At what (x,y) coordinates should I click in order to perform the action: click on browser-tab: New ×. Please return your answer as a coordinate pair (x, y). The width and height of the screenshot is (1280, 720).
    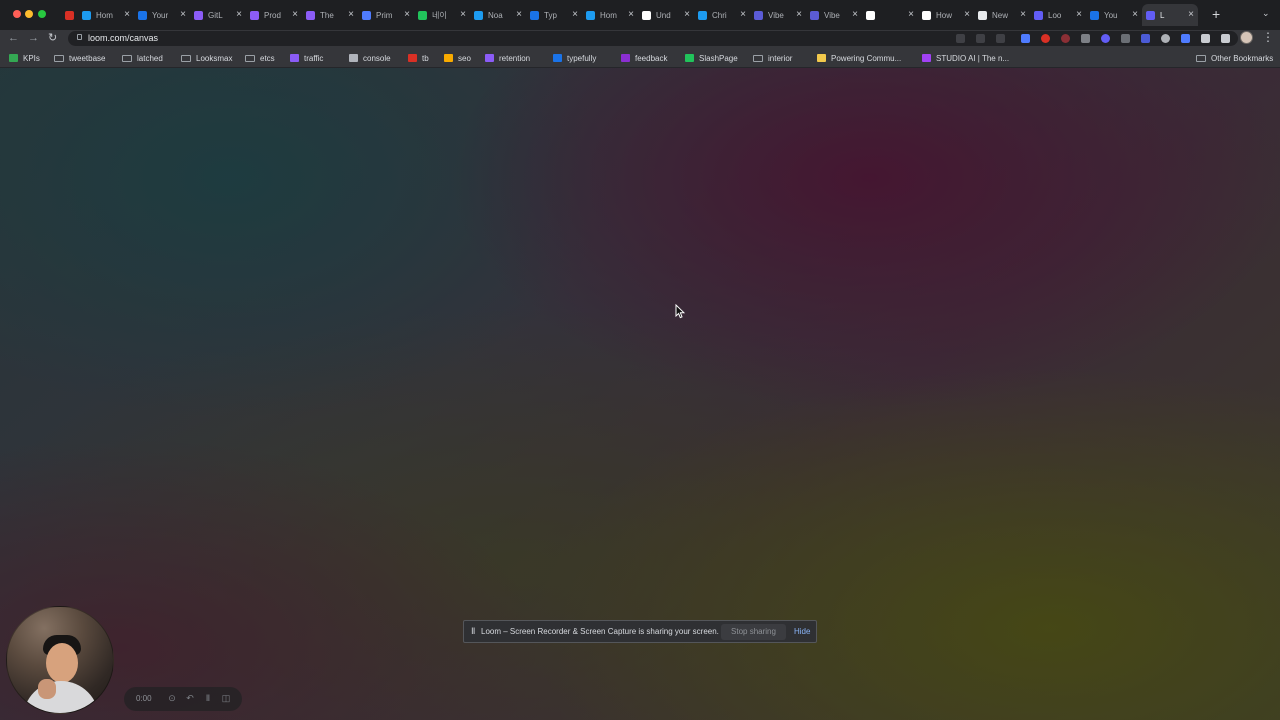
    Looking at the image, I should click on (1002, 15).